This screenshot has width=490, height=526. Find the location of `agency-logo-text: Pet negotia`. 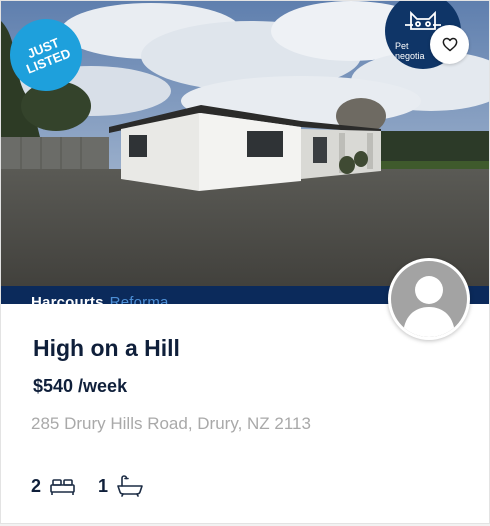

agency-logo-text: Pet negotia is located at coordinates (410, 51).